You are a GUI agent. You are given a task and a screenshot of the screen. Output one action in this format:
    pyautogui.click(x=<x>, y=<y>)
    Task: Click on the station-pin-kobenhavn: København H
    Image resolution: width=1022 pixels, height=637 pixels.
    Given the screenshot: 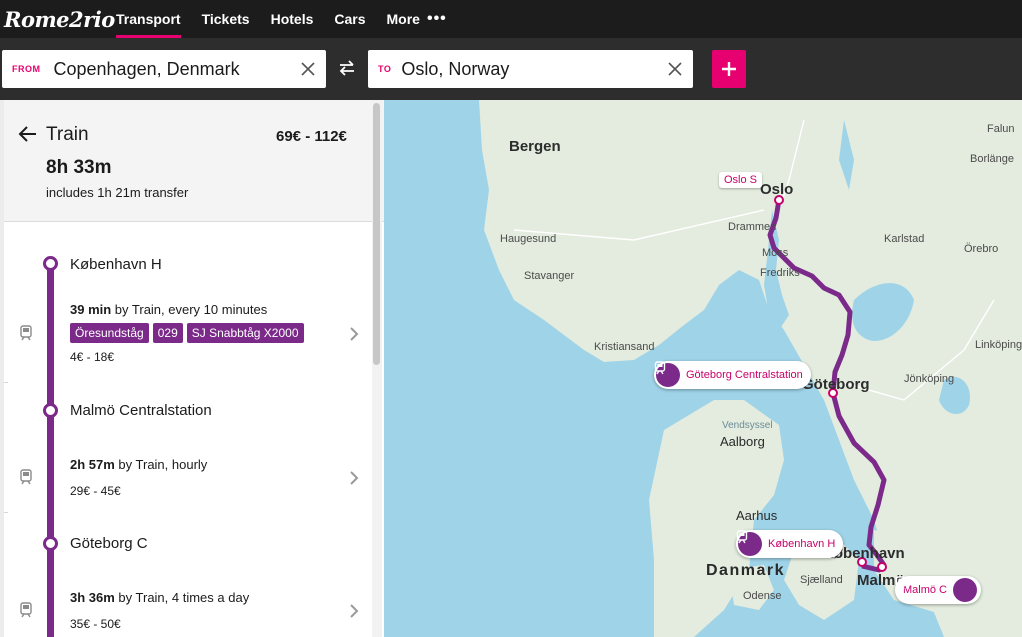 What is the action you would take?
    pyautogui.click(x=790, y=544)
    